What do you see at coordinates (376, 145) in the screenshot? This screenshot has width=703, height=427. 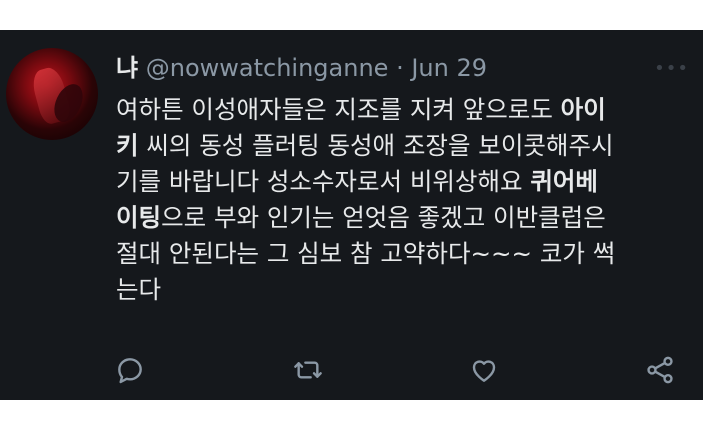 I see `tweet-text-segment: 씨의 동성 플러팅 동성애 조장을 보이콧해주시` at bounding box center [376, 145].